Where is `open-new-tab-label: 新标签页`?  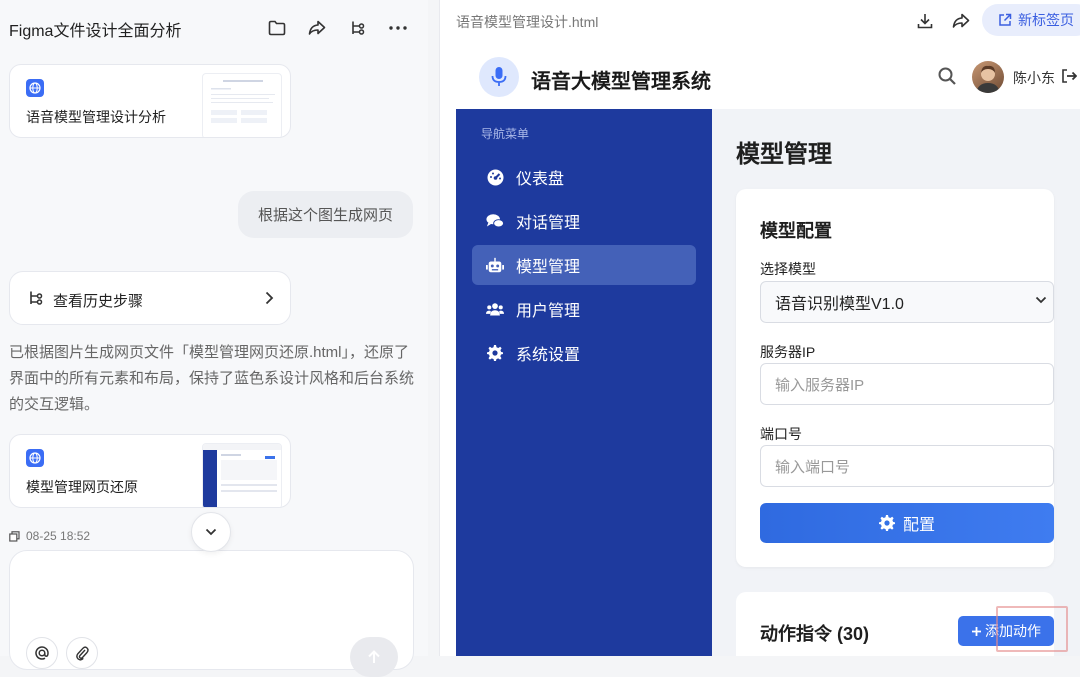 open-new-tab-label: 新标签页 is located at coordinates (1046, 20).